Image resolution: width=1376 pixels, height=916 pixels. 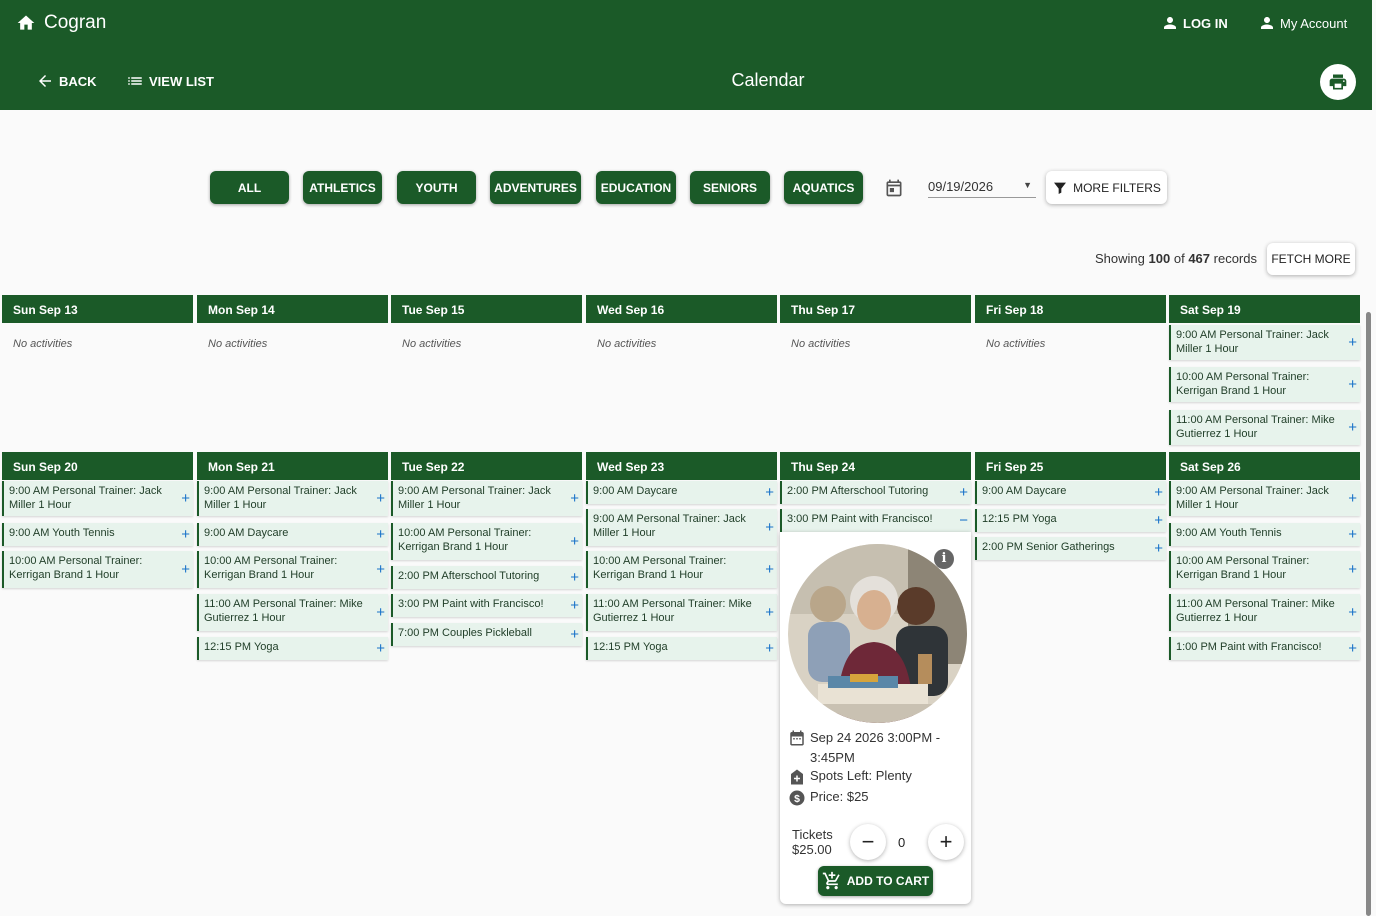 I want to click on day-header: Fri Sep 18, so click(x=1070, y=309).